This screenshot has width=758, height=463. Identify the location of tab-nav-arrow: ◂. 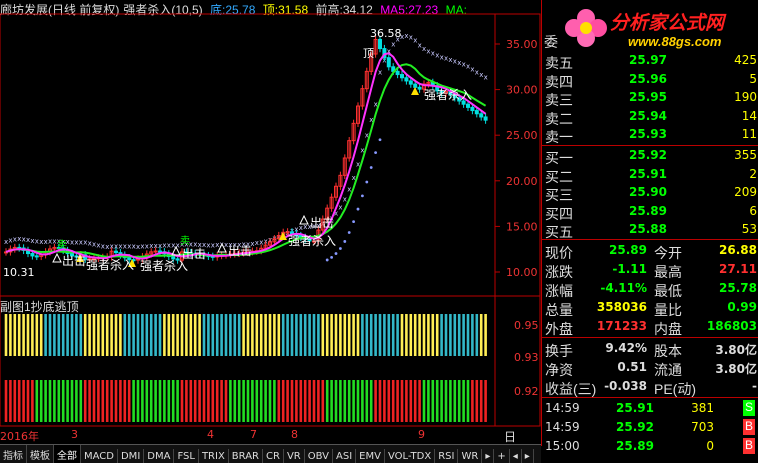
(516, 456).